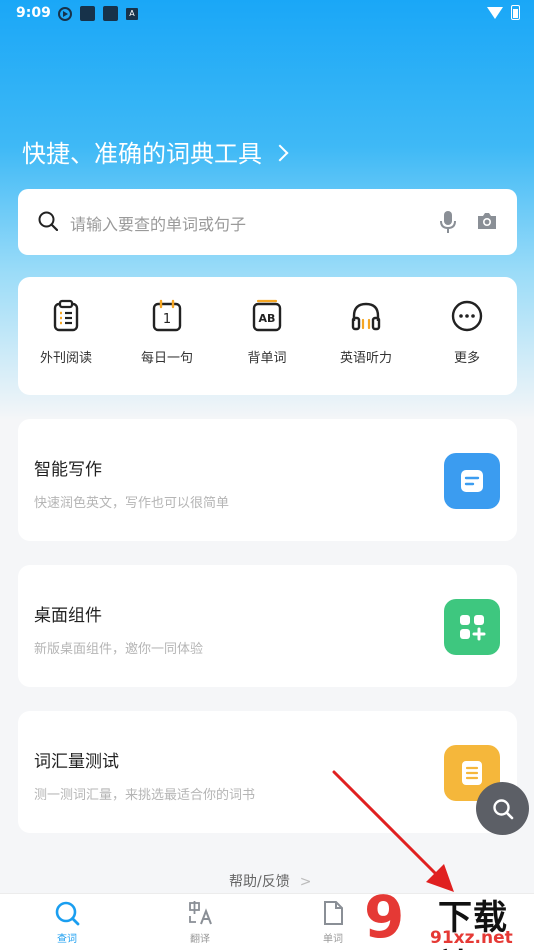 This screenshot has width=534, height=950. I want to click on quick-action-more: 更多, so click(467, 332).